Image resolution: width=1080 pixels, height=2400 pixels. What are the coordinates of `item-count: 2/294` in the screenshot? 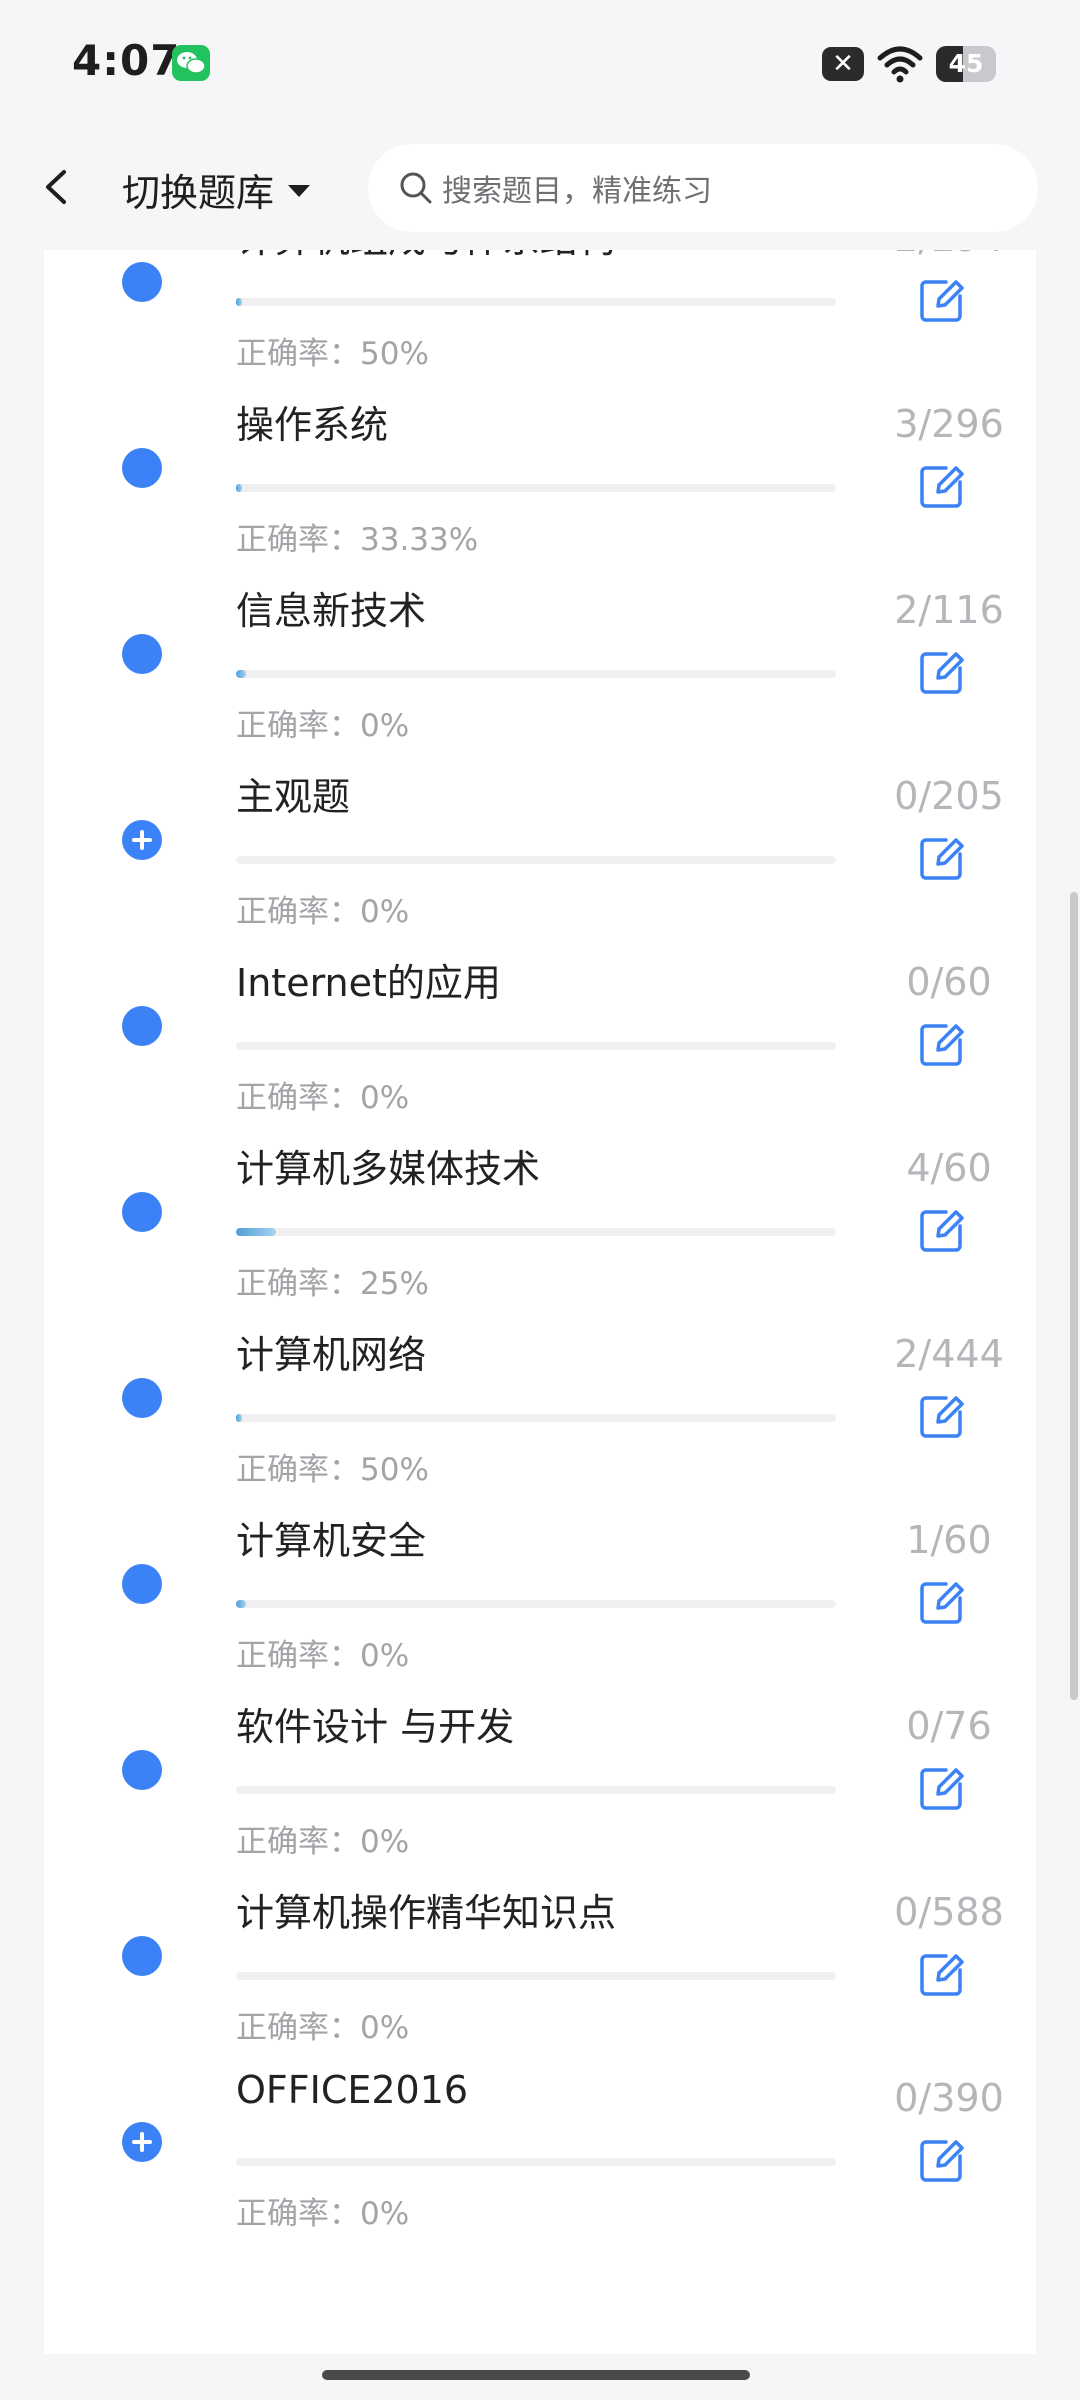 It's located at (940, 255).